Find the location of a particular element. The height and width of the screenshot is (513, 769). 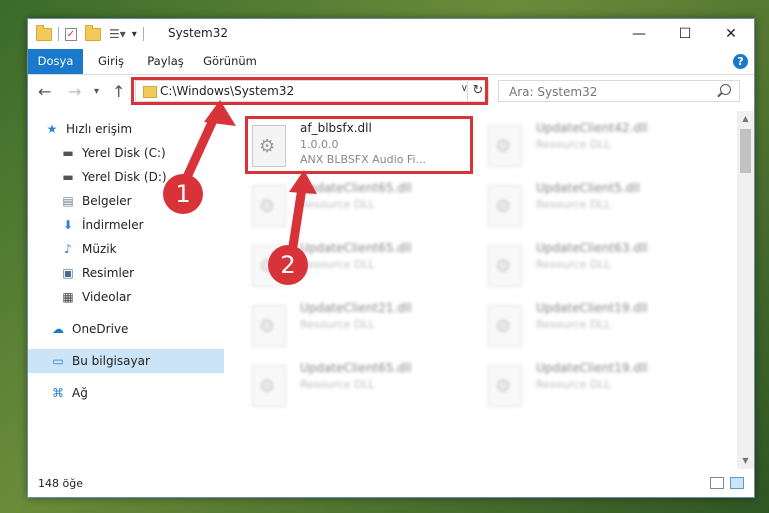

arrow-1-head-icon is located at coordinates (220, 113).